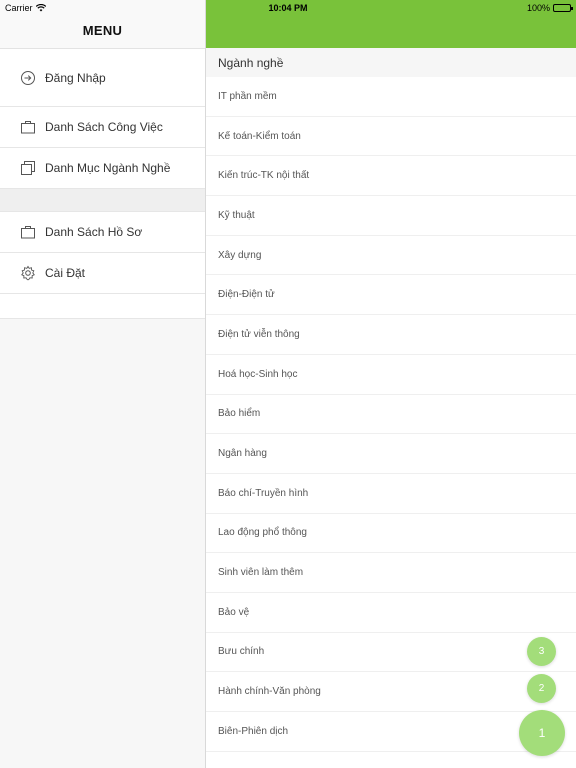  I want to click on category-label: Điện tử viễn thông, so click(259, 334).